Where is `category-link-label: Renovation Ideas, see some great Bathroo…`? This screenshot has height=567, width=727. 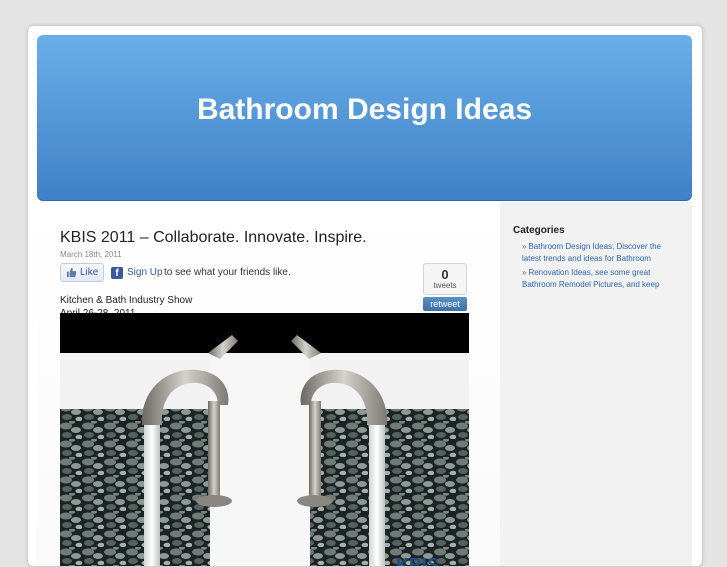
category-link-label: Renovation Ideas, see some great Bathroo… is located at coordinates (591, 278).